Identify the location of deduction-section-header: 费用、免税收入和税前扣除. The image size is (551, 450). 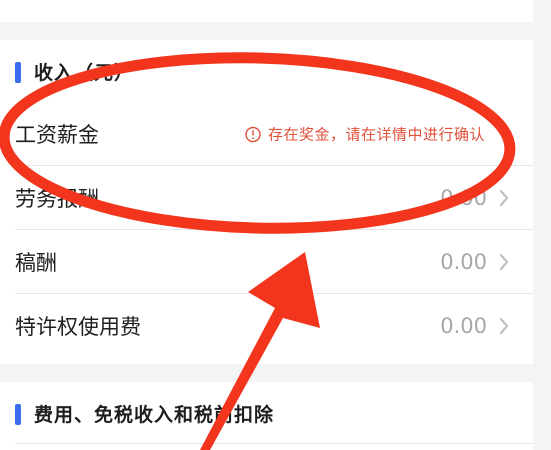
(266, 413).